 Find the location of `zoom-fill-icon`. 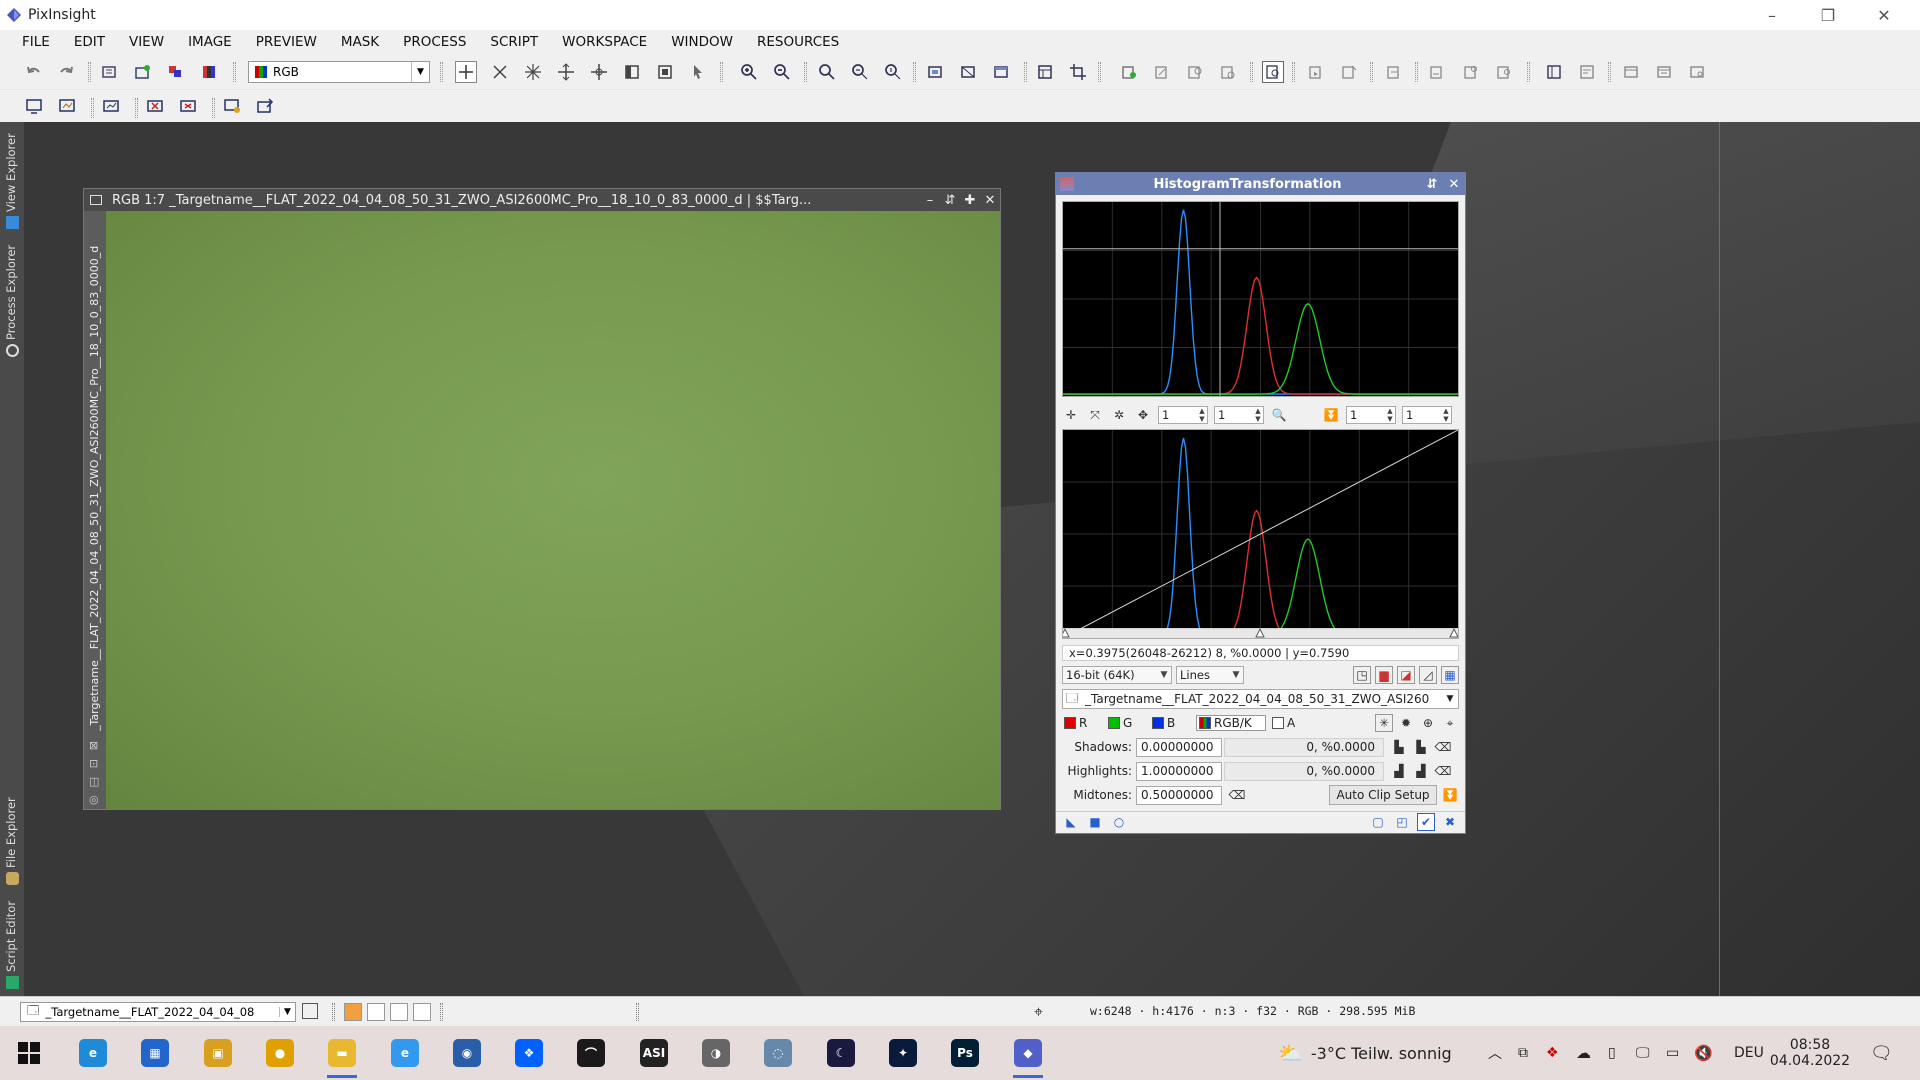

zoom-fill-icon is located at coordinates (893, 72).